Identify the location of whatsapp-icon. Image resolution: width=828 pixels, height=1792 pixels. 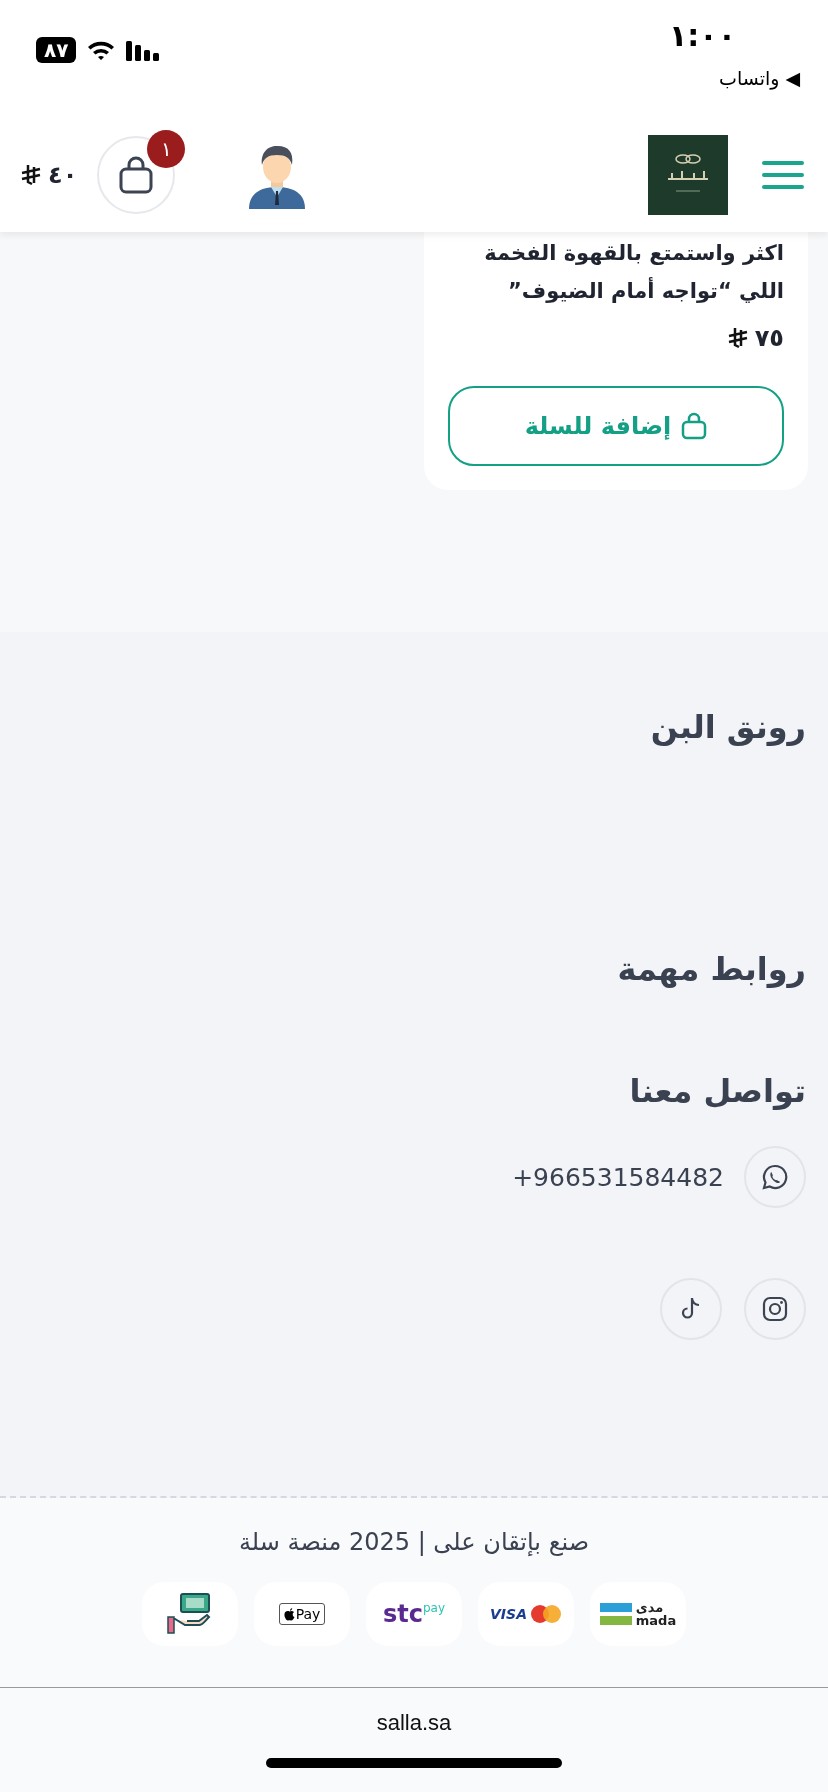
(775, 1177).